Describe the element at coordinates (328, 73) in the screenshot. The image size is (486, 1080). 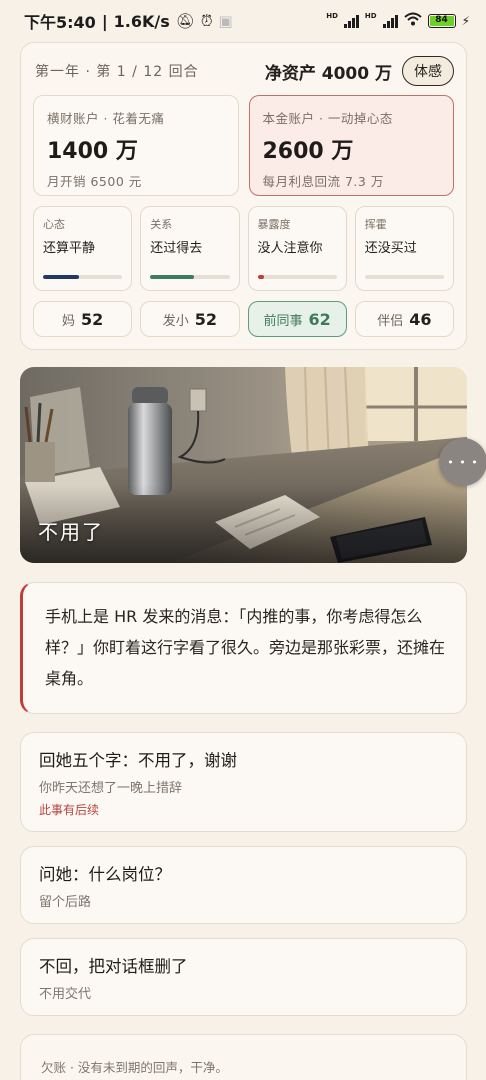
I see `net-worth: 净资产 4000 万` at that location.